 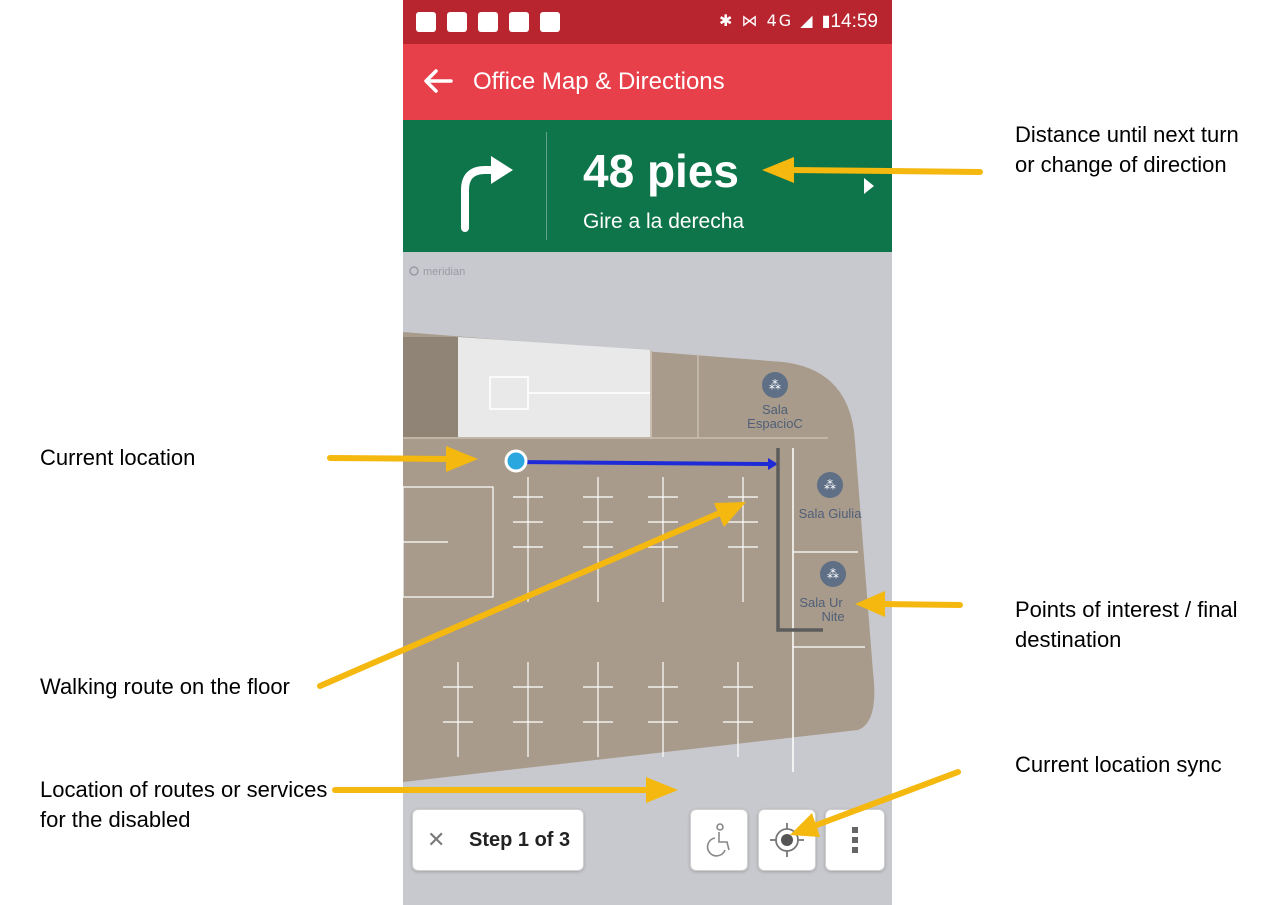 I want to click on room-label: Sala Giulia, so click(x=831, y=513).